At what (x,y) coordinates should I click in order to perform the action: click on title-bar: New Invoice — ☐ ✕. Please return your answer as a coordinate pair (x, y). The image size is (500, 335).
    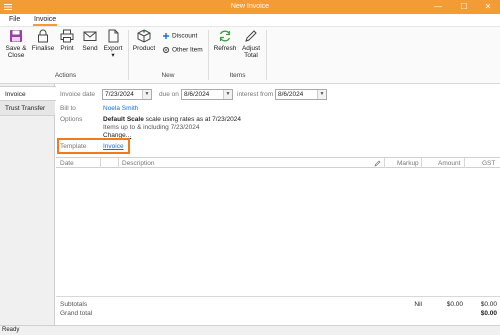
    Looking at the image, I should click on (250, 7).